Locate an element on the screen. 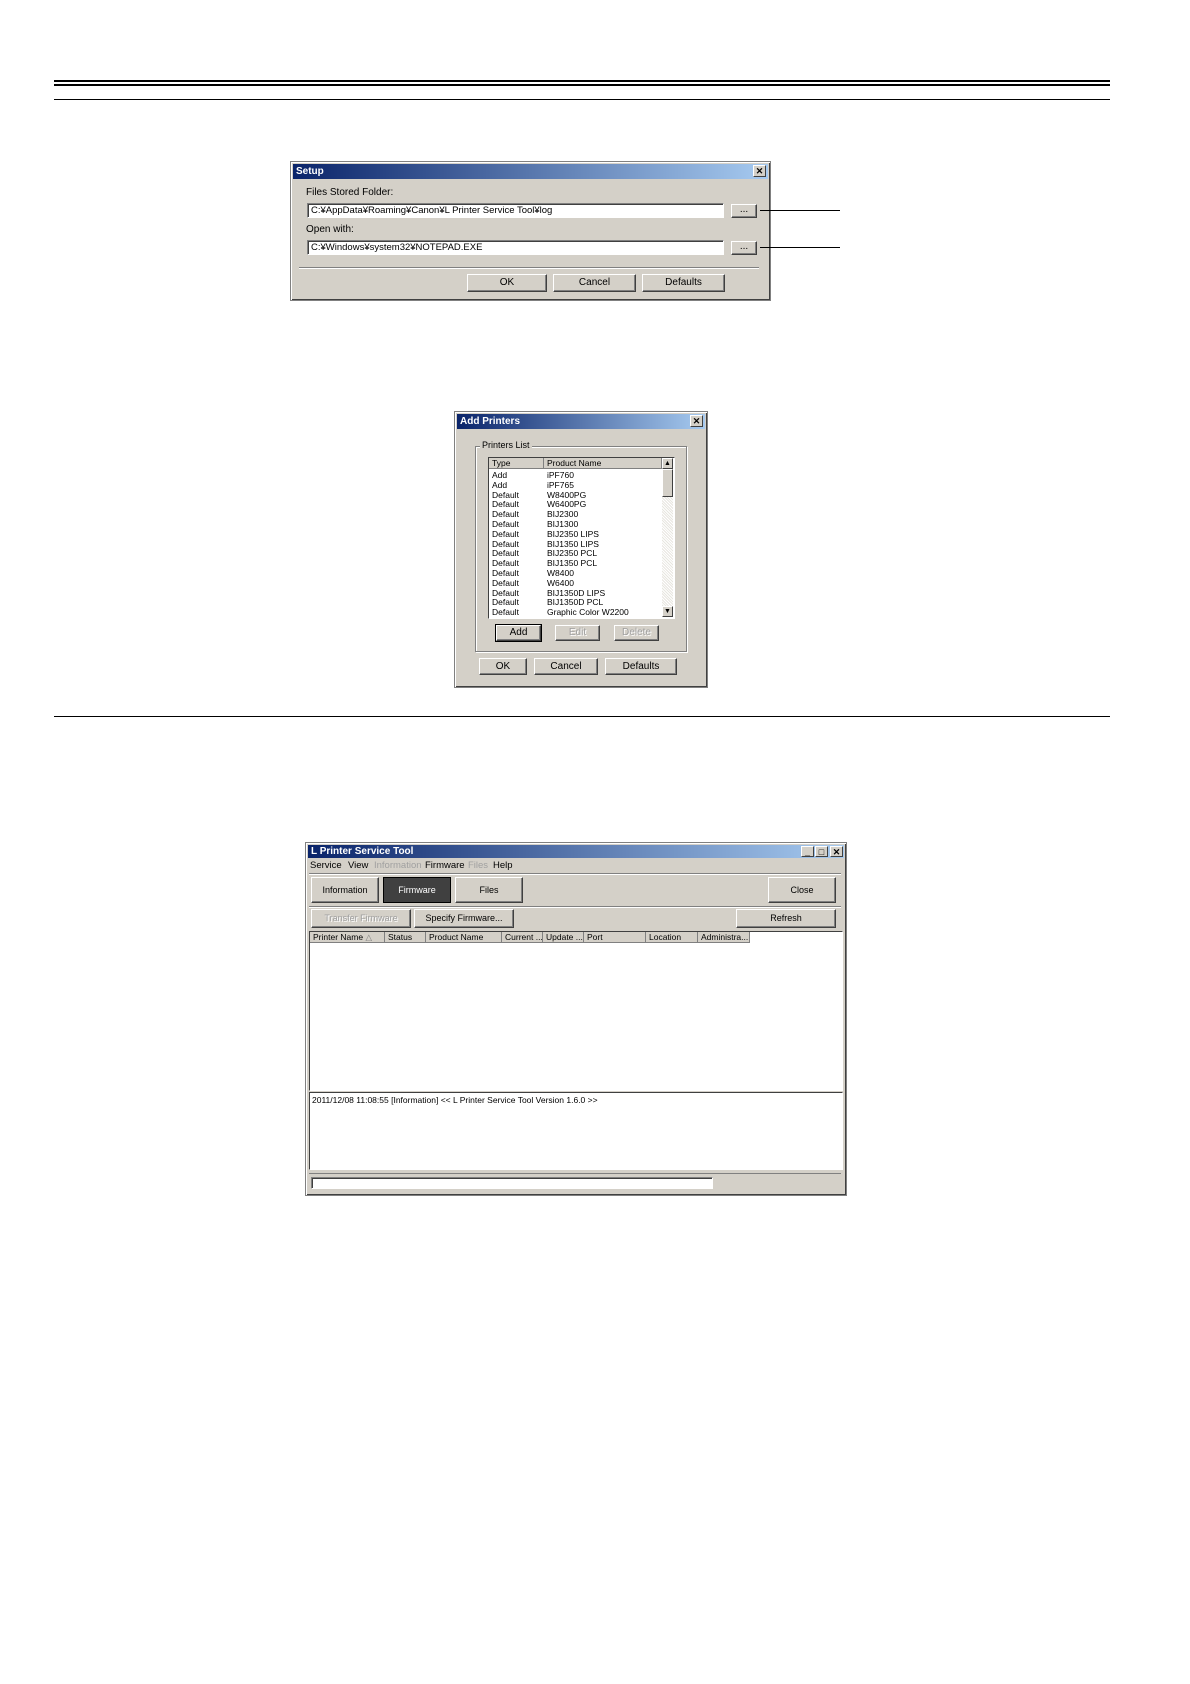 Image resolution: width=1190 pixels, height=1684 pixels. column-header-status: Status is located at coordinates (405, 937).